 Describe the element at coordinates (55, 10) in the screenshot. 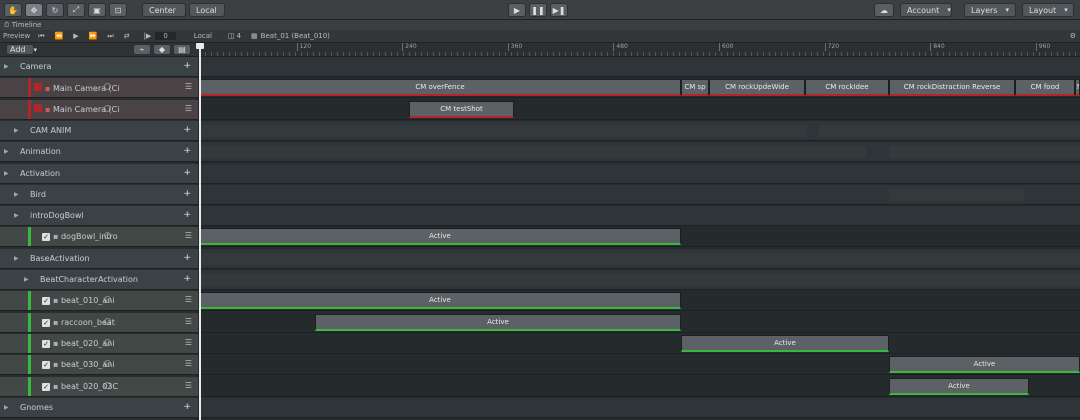

I see `rotate-tool-button: ↻` at that location.